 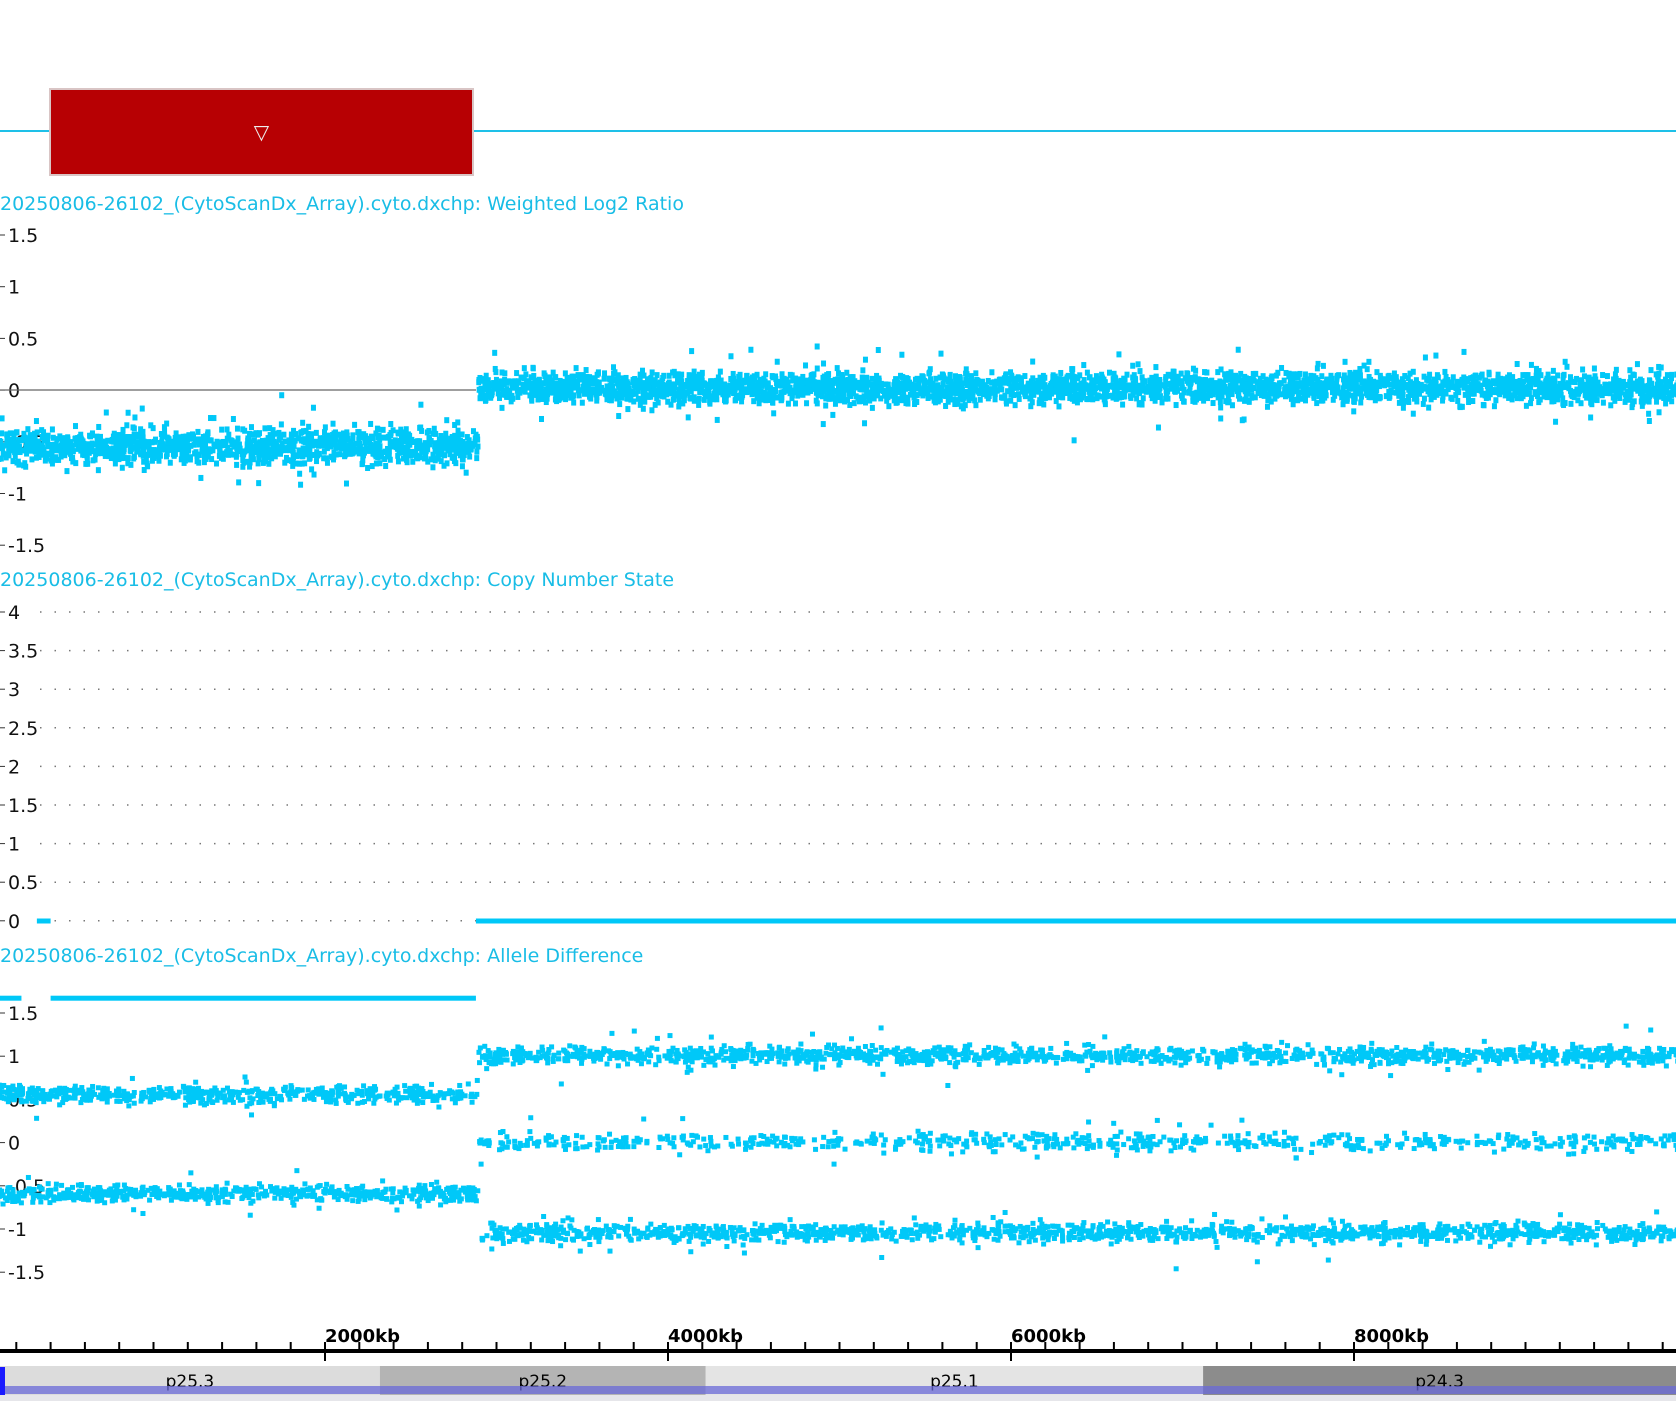 What do you see at coordinates (14, 845) in the screenshot?
I see `y-tick-label: 1` at bounding box center [14, 845].